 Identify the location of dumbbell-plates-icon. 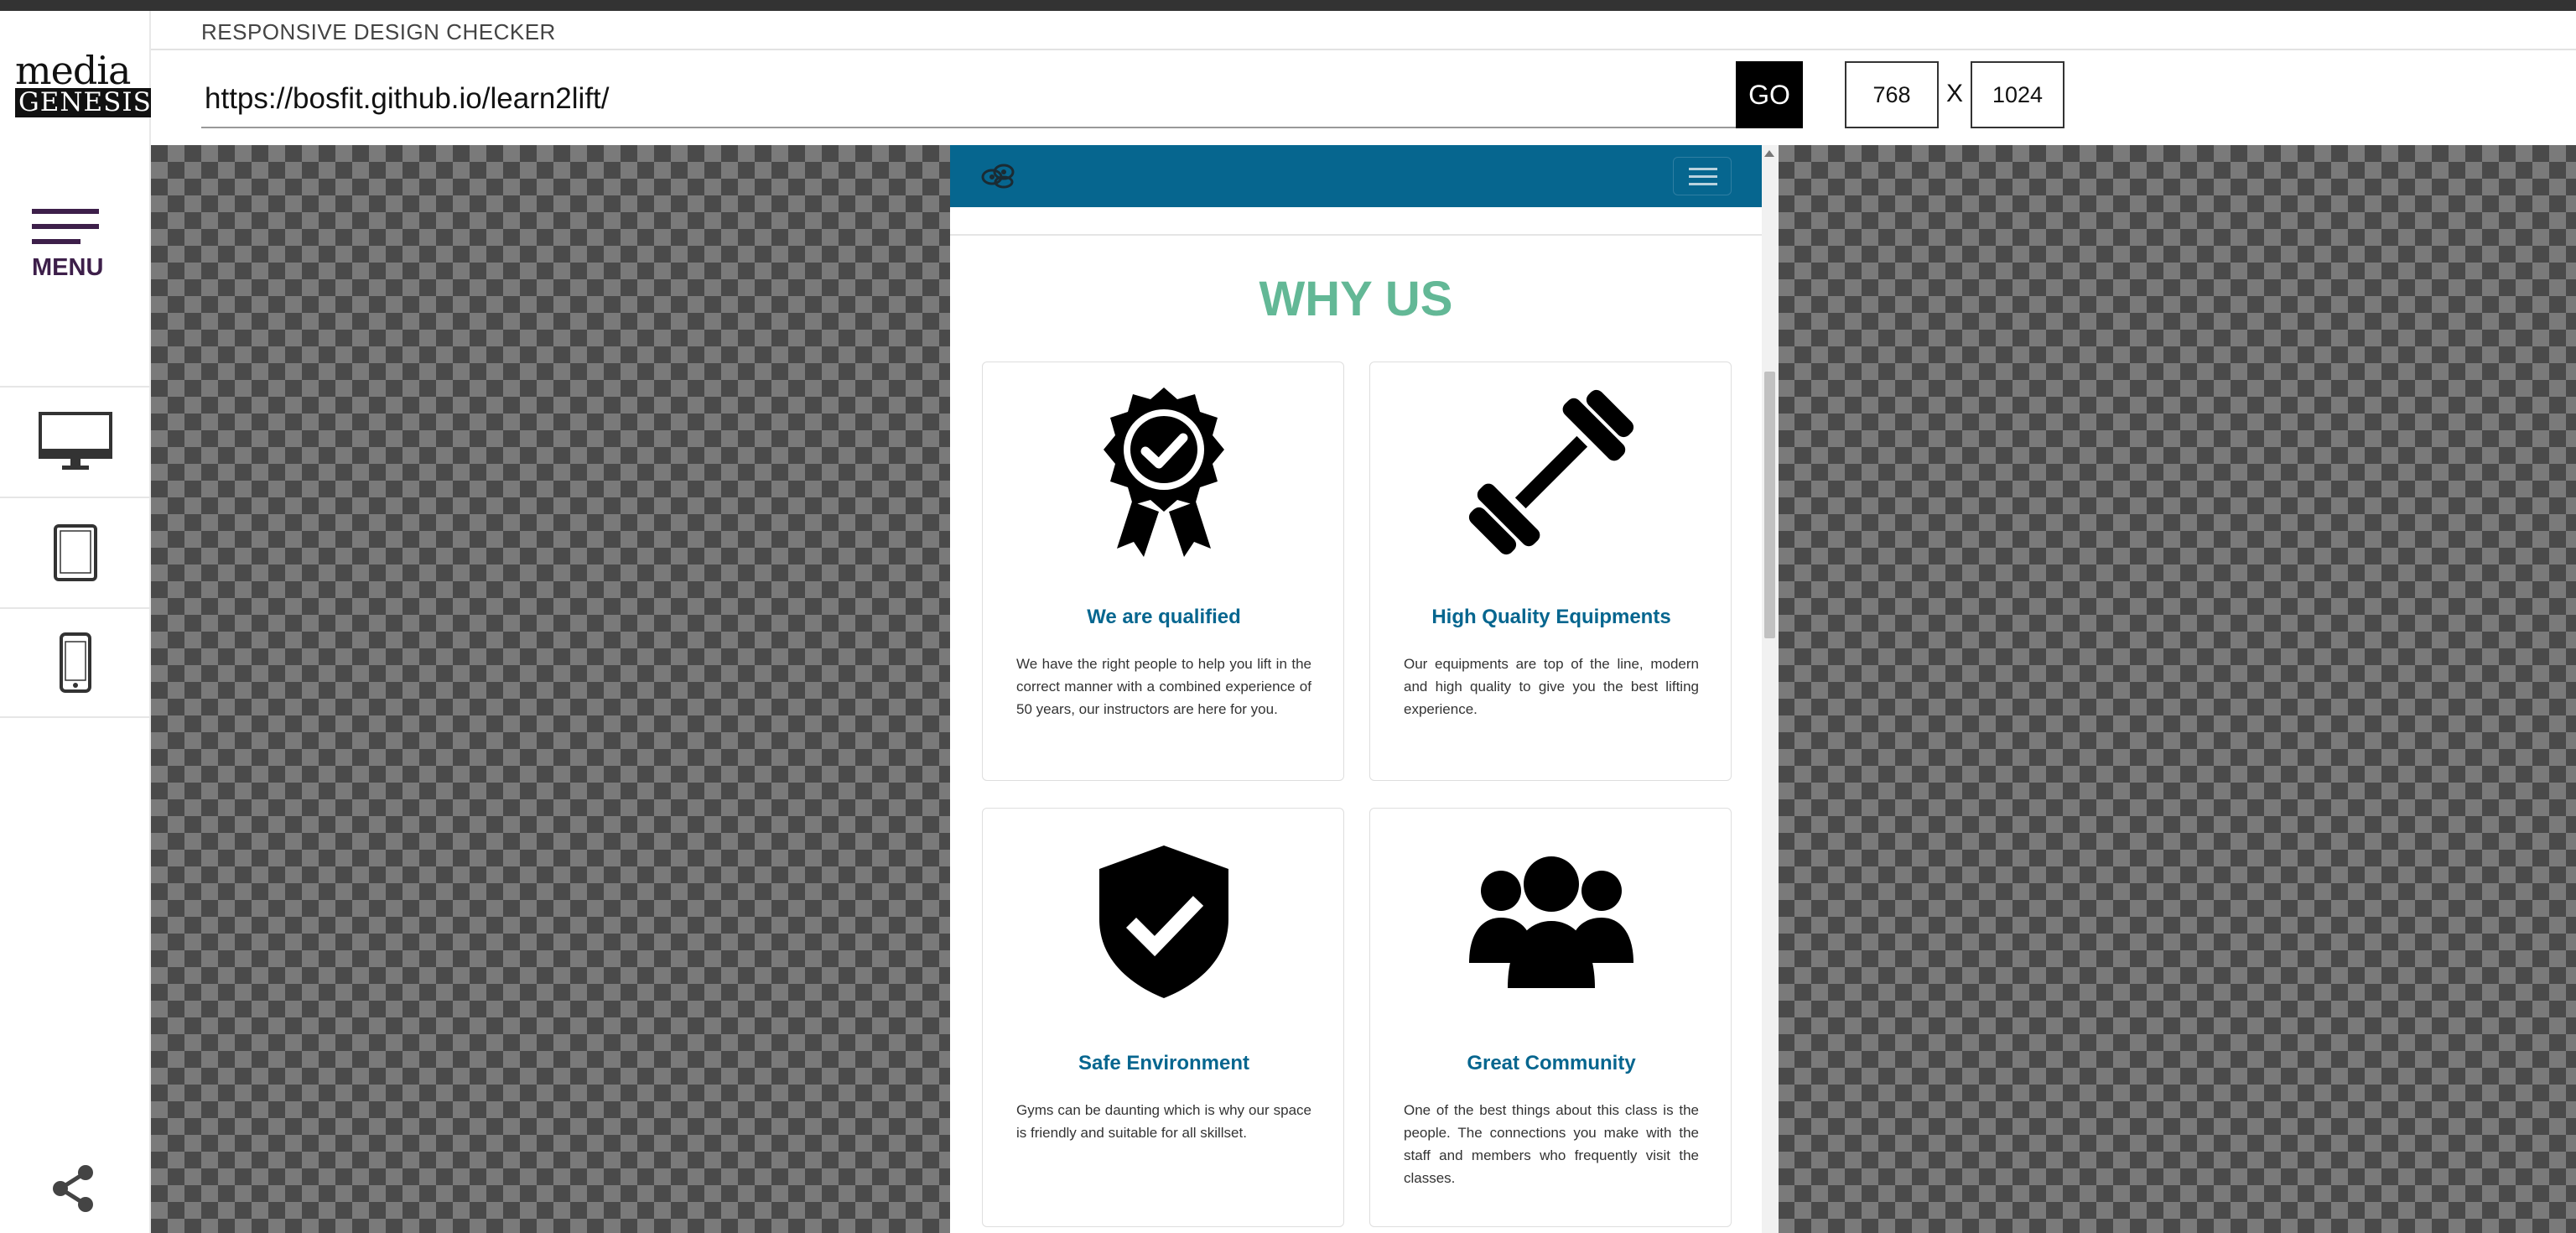
(998, 176).